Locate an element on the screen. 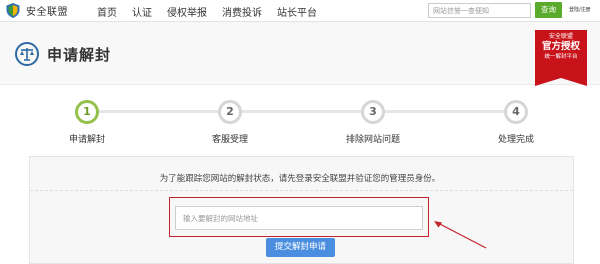 The image size is (600, 264). site-logo: 安全联盟 is located at coordinates (37, 10).